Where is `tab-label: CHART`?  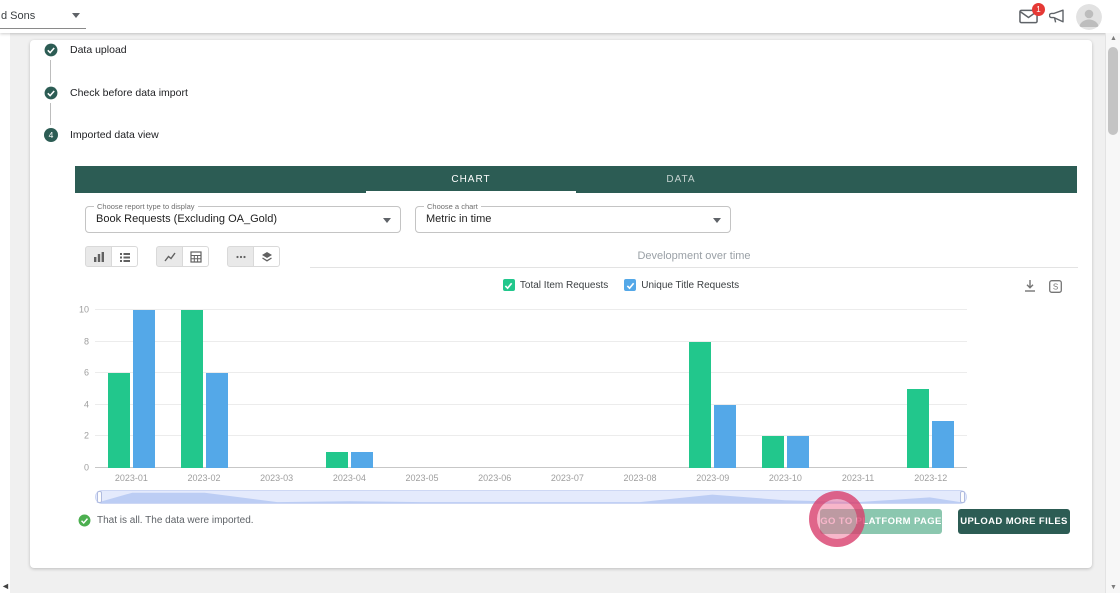 tab-label: CHART is located at coordinates (471, 179).